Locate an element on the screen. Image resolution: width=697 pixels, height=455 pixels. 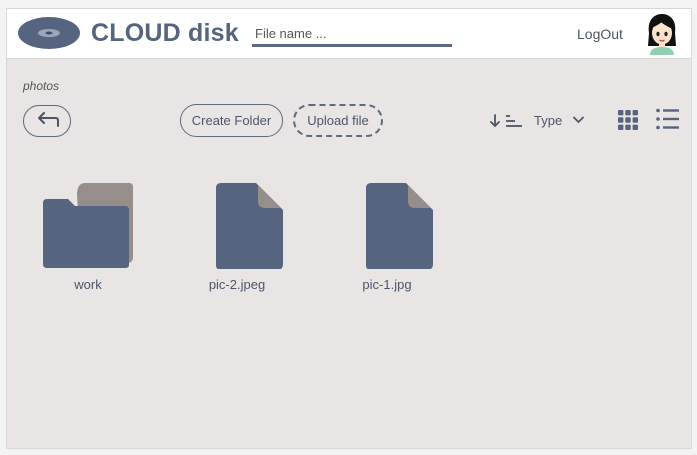
file-item-pic-1: pic-1.jpg is located at coordinates (387, 235).